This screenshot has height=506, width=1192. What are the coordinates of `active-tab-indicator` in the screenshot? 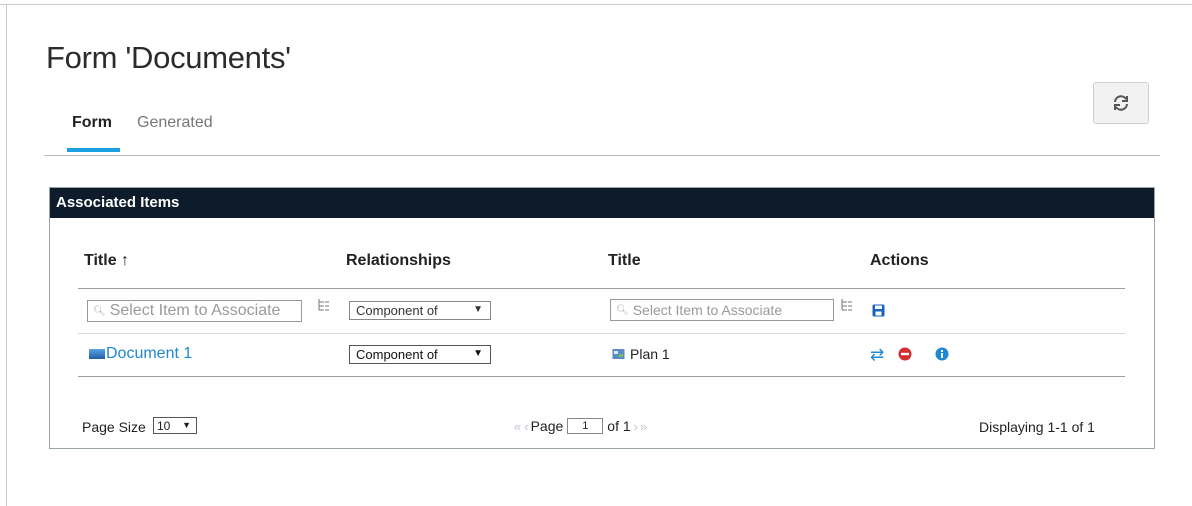 It's located at (93, 150).